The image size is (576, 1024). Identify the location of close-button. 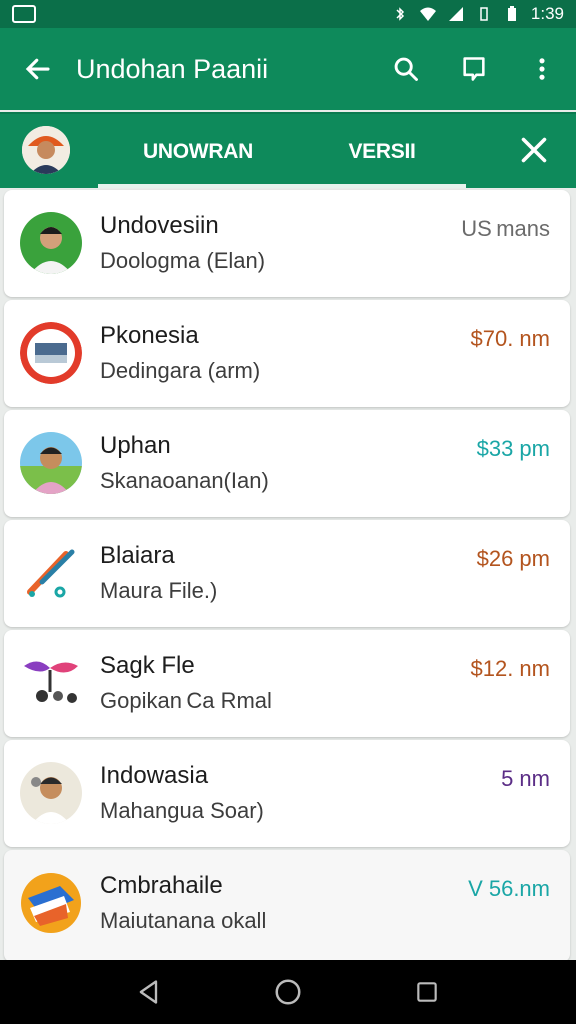
(534, 150).